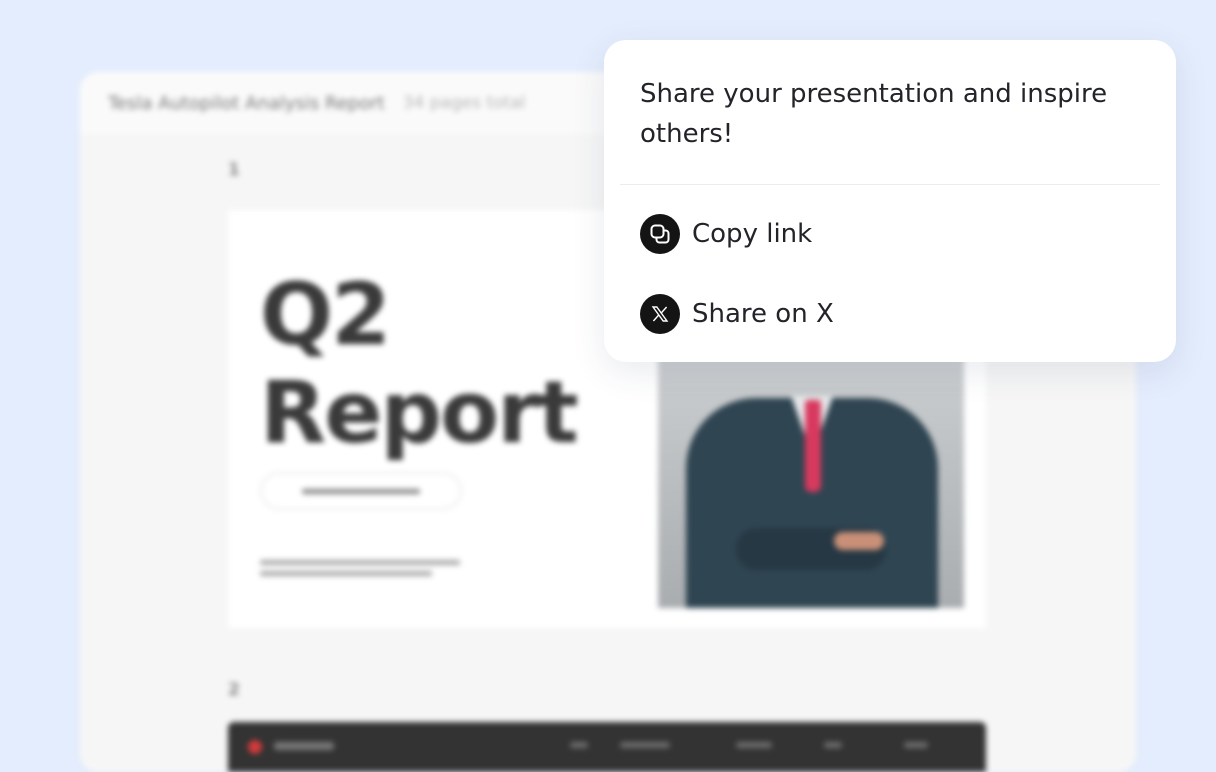 This screenshot has height=772, width=1216. What do you see at coordinates (890, 184) in the screenshot?
I see `share-divider` at bounding box center [890, 184].